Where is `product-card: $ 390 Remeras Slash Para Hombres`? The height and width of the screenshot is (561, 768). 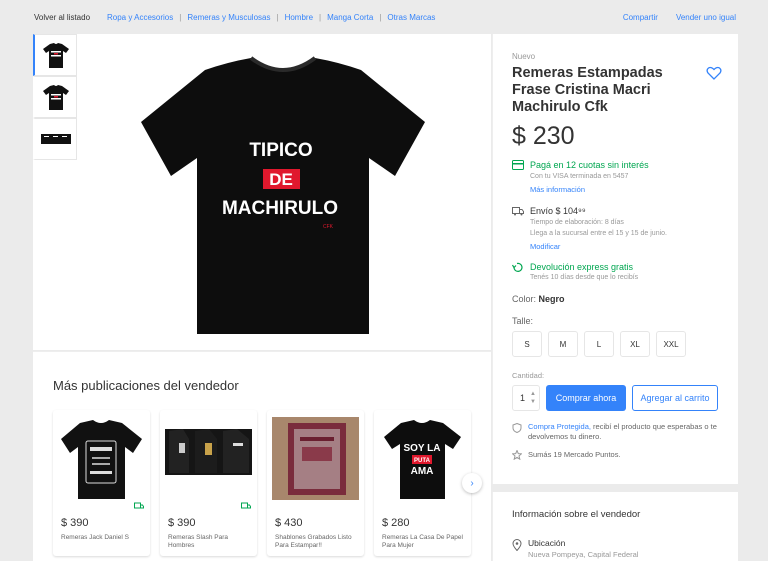 product-card: $ 390 Remeras Slash Para Hombres is located at coordinates (208, 483).